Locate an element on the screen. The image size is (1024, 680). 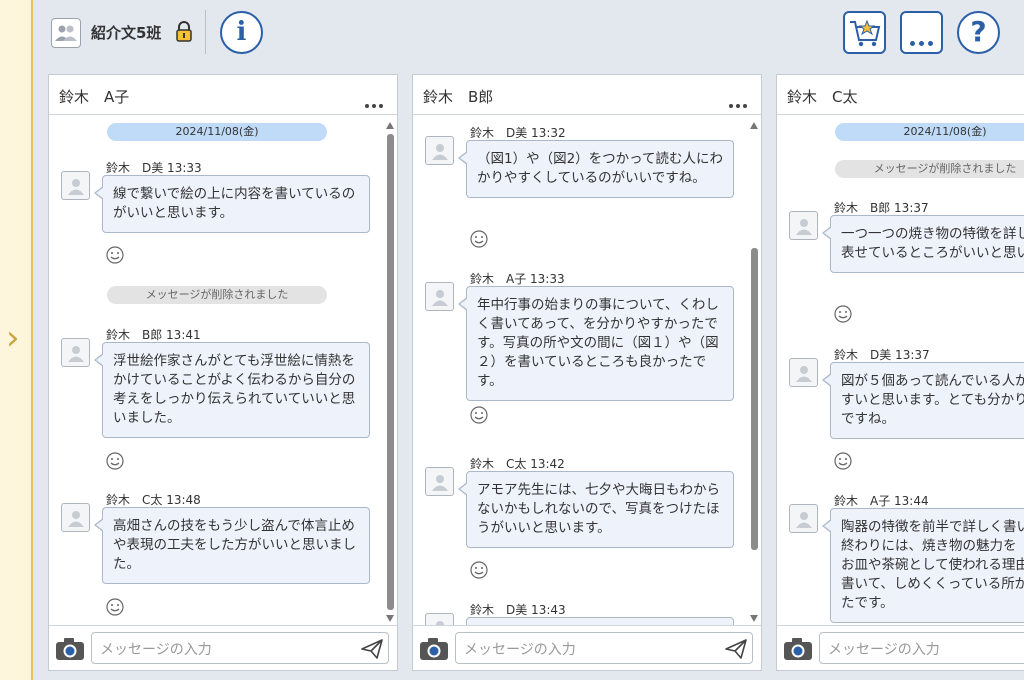
message-sender: 鈴木 A子 13:44 is located at coordinates (881, 501).